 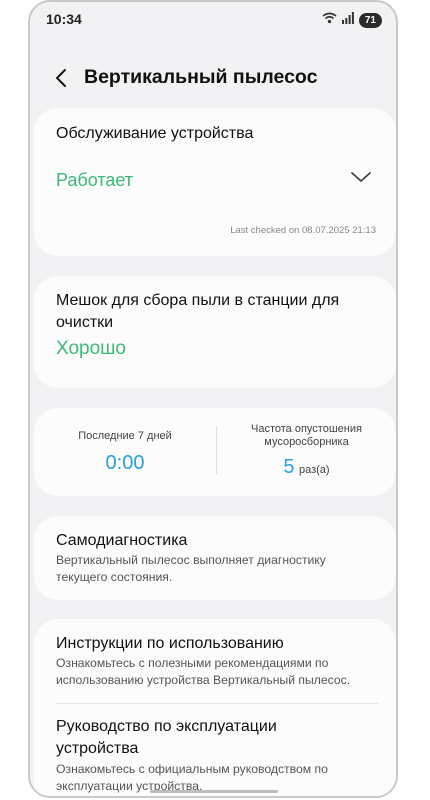 What do you see at coordinates (155, 133) in the screenshot?
I see `maintenance-title: Обслуживание устройства` at bounding box center [155, 133].